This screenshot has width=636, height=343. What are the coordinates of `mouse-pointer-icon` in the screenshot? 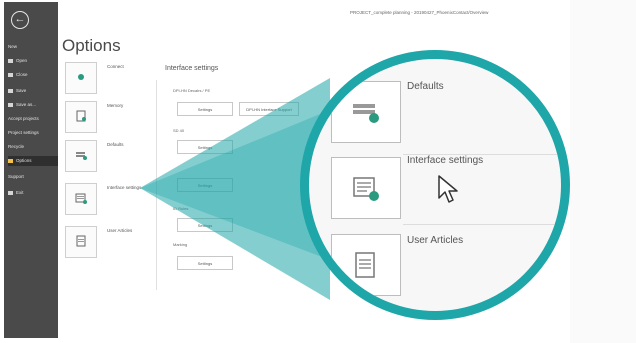 It's located at (448, 189).